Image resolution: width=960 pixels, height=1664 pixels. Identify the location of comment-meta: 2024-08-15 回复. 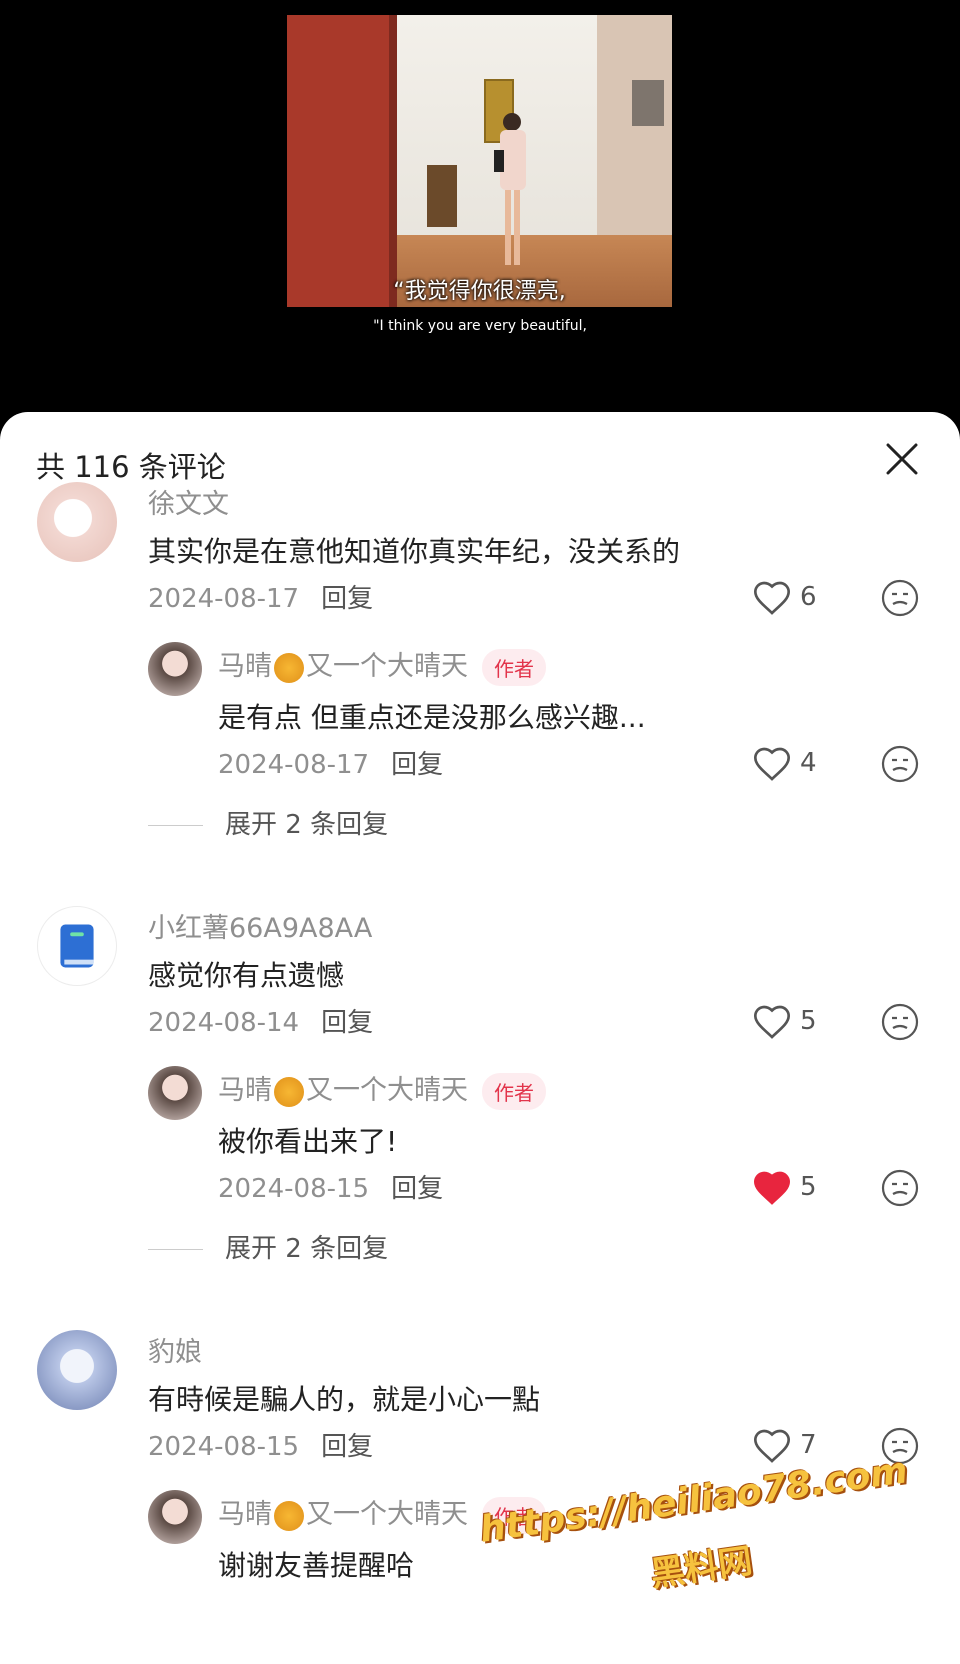
(260, 1444).